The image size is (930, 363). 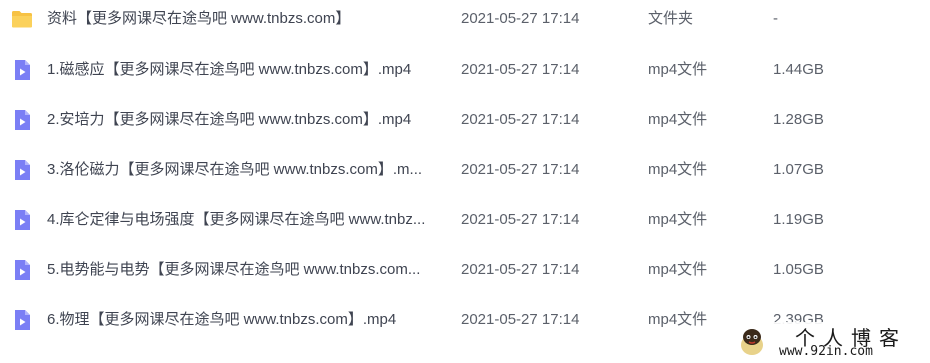 I want to click on file-name: 6.物理【更多网课尽在途鸟吧 www.tnbzs.com】.mp4, so click(x=243, y=320).